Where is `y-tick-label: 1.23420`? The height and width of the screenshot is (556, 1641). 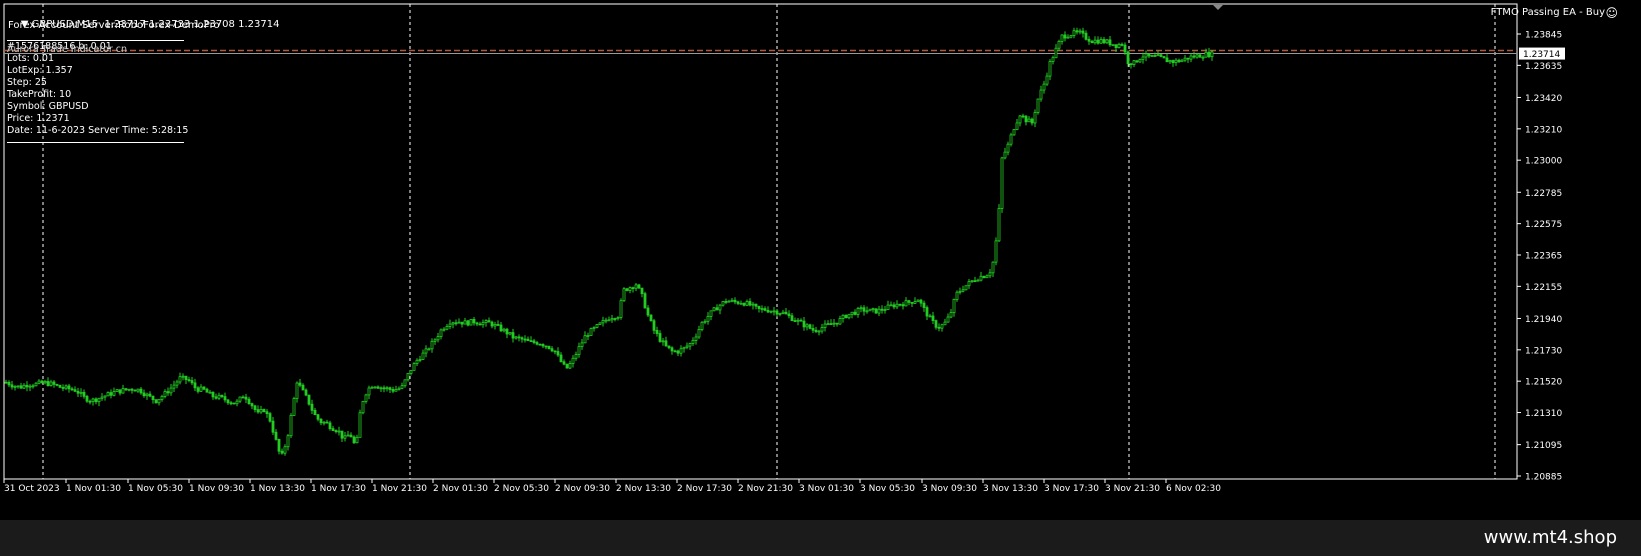
y-tick-label: 1.23420 is located at coordinates (1543, 99).